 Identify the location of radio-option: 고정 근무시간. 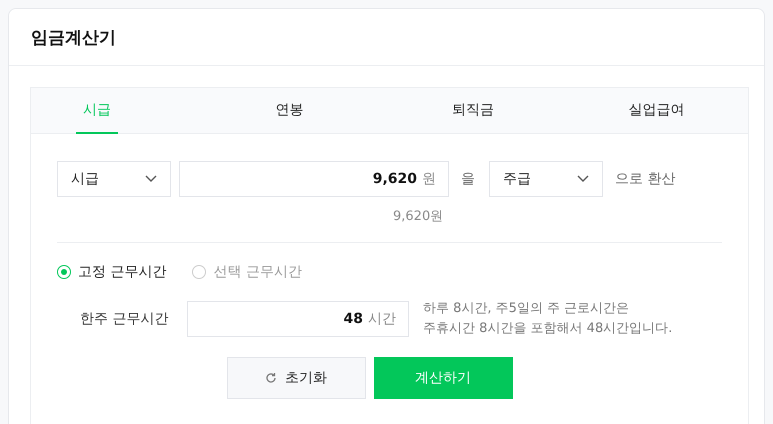
(111, 272).